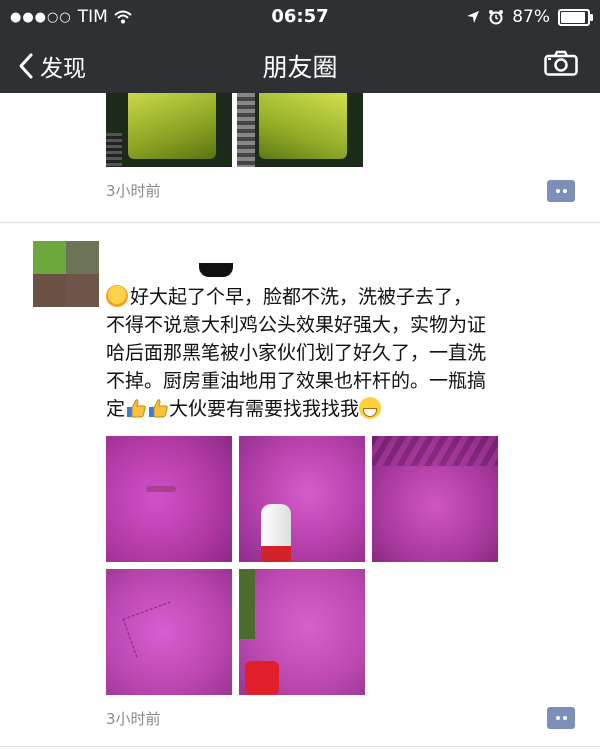  What do you see at coordinates (473, 17) in the screenshot?
I see `location-arrow-icon` at bounding box center [473, 17].